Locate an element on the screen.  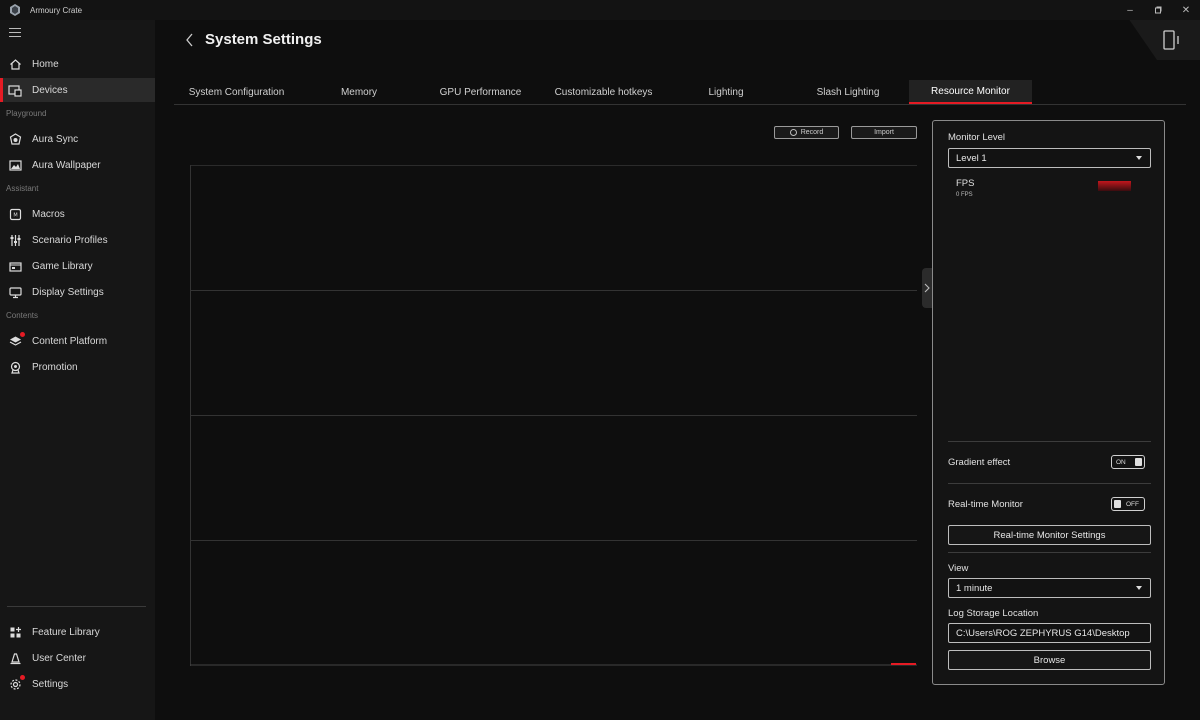
user-center-icon is located at coordinates (15, 658).